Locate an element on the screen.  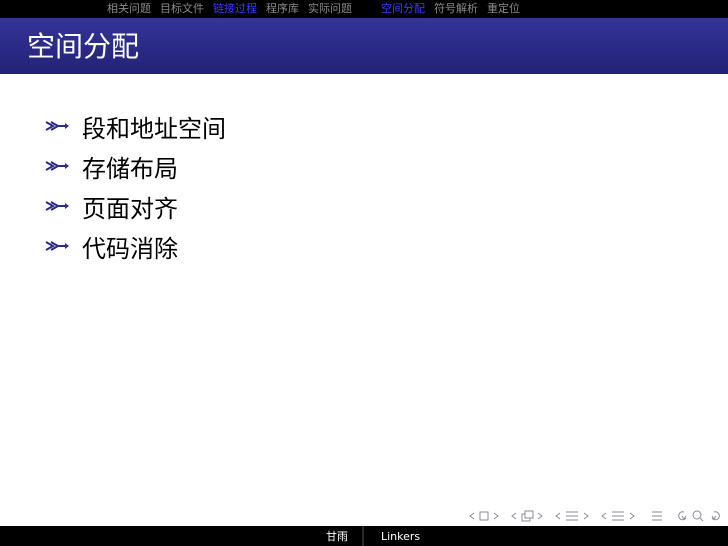
list-item-text: 段和地址空间 is located at coordinates (154, 128).